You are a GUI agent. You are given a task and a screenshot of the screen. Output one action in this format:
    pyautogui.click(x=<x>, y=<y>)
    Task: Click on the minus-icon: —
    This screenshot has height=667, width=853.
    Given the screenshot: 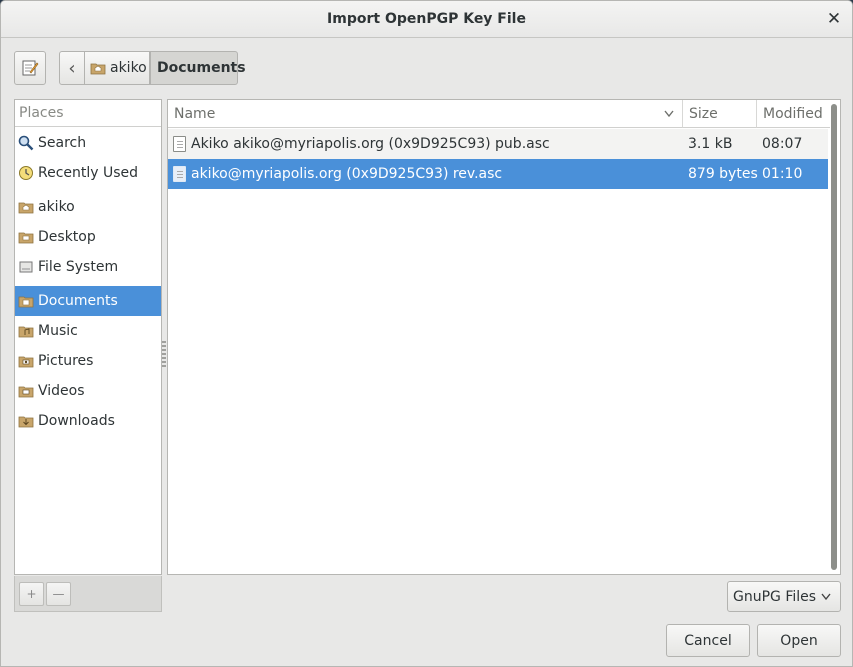 What is the action you would take?
    pyautogui.click(x=58, y=594)
    